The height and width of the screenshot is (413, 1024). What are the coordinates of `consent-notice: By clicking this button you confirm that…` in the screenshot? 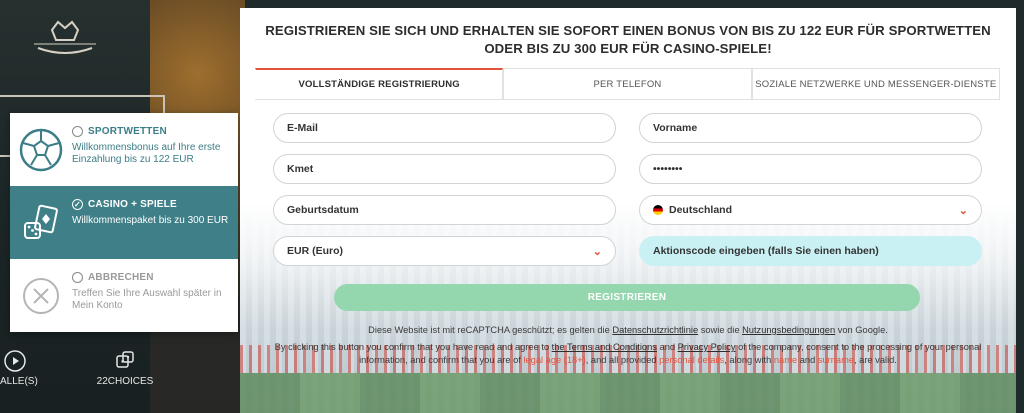 It's located at (628, 353).